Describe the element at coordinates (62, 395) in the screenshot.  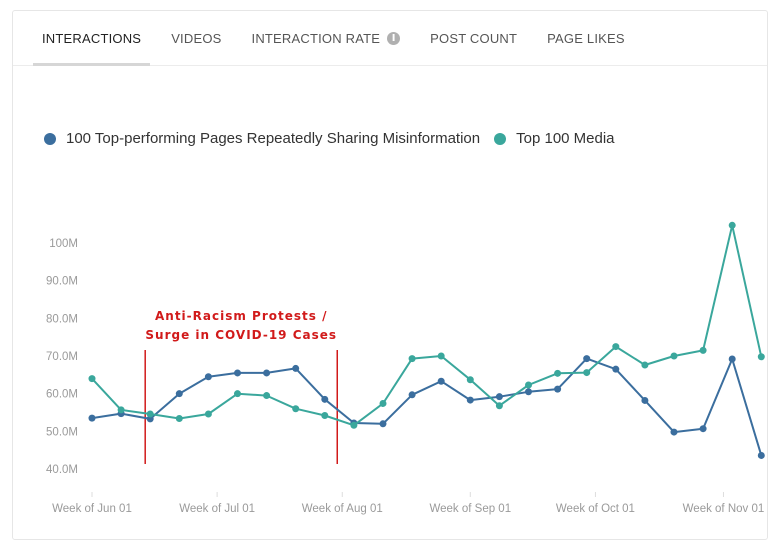
I see `y-tick-label: 60.0M` at that location.